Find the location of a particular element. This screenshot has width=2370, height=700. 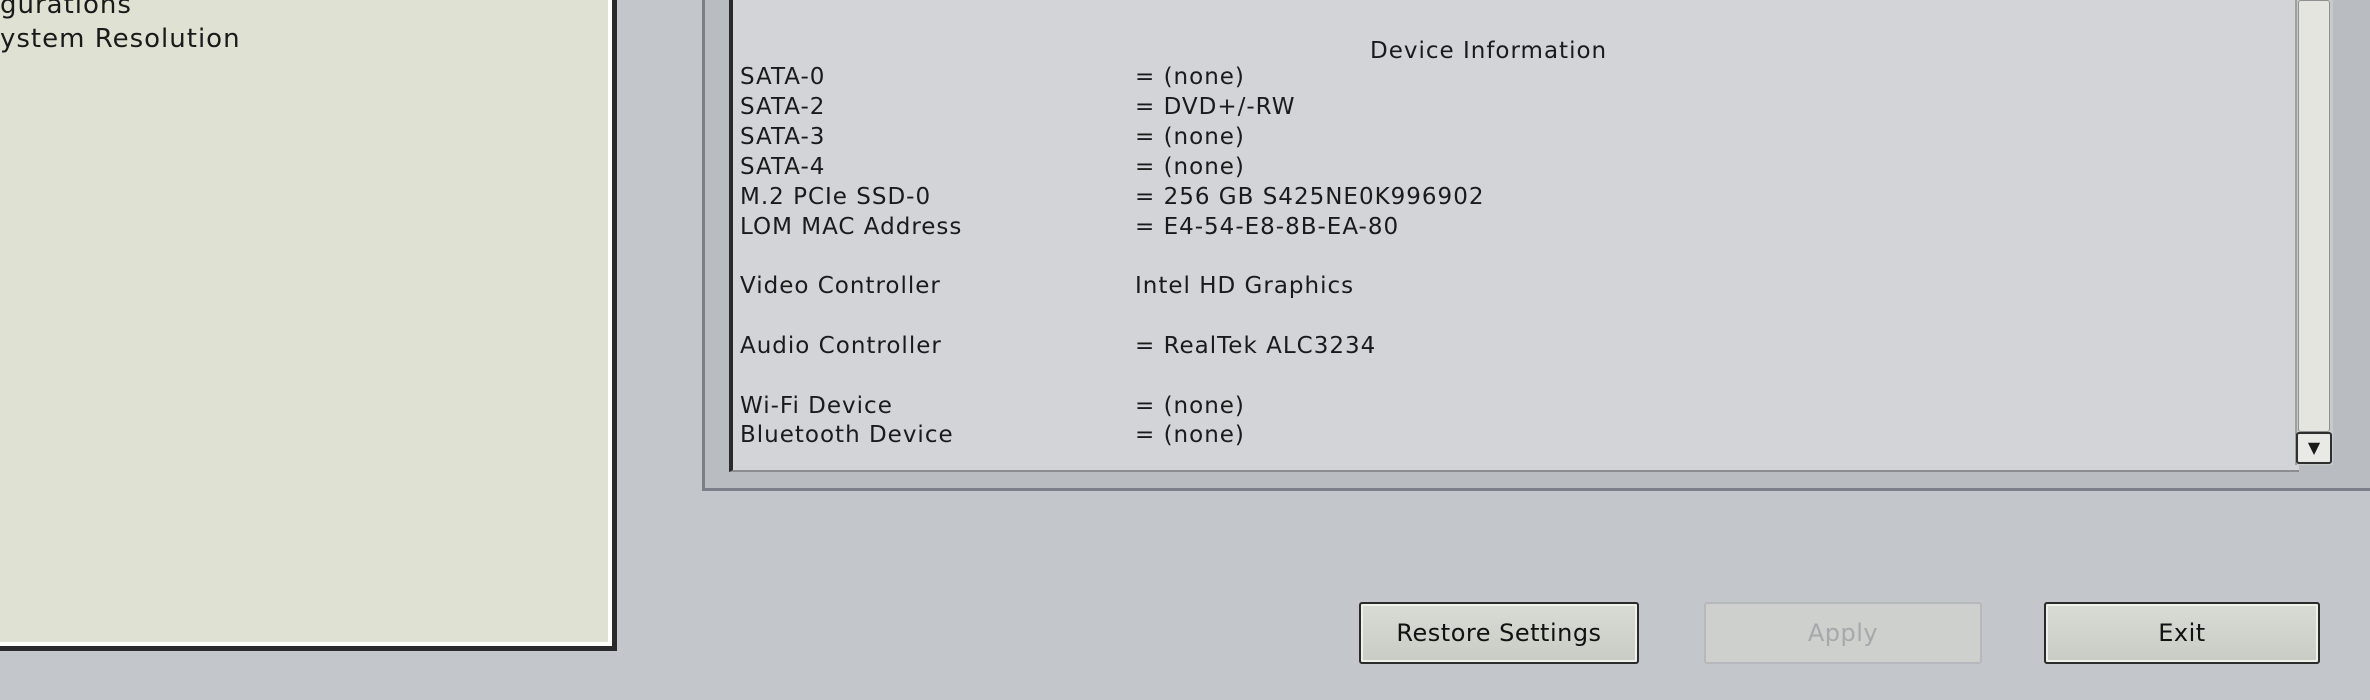

apply-button: Apply is located at coordinates (1843, 633).